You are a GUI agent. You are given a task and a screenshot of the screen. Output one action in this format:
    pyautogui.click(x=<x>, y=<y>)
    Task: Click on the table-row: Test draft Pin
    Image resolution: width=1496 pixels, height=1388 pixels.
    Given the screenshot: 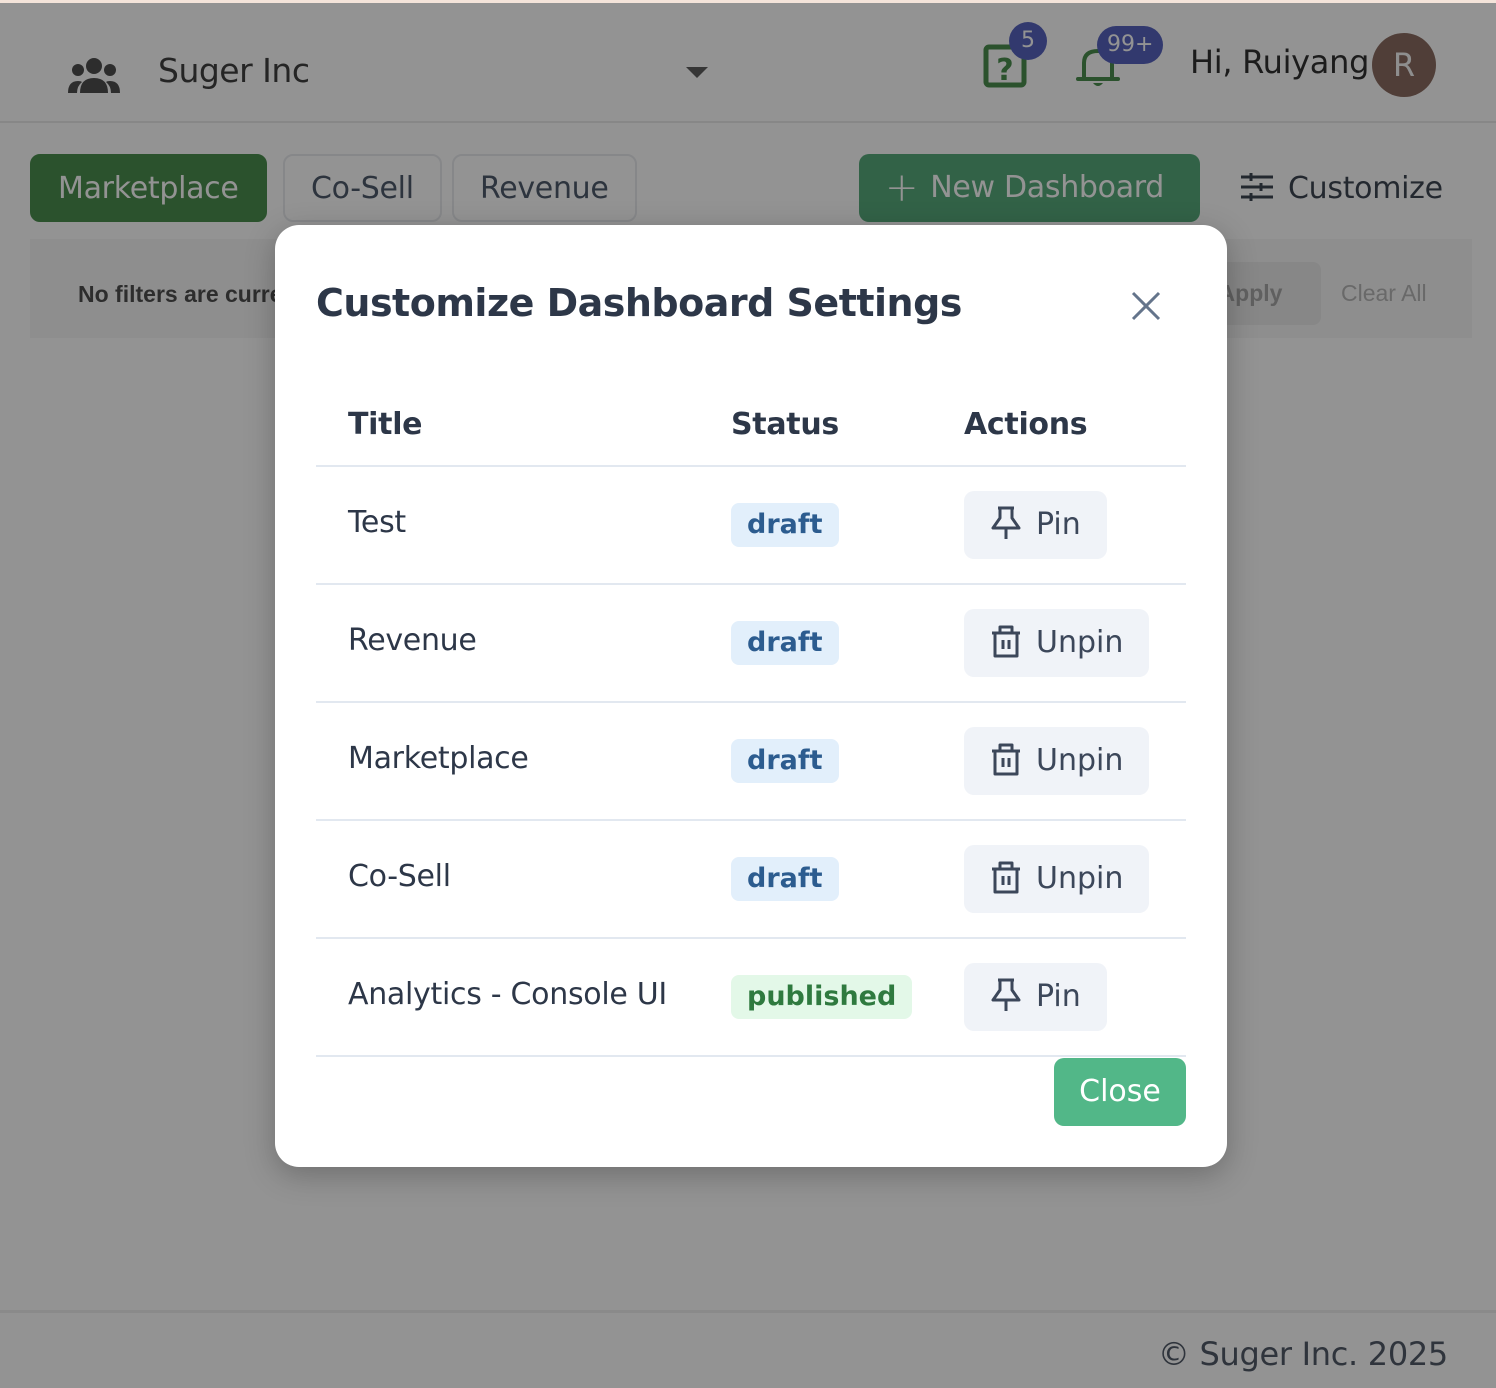 What is the action you would take?
    pyautogui.click(x=751, y=526)
    